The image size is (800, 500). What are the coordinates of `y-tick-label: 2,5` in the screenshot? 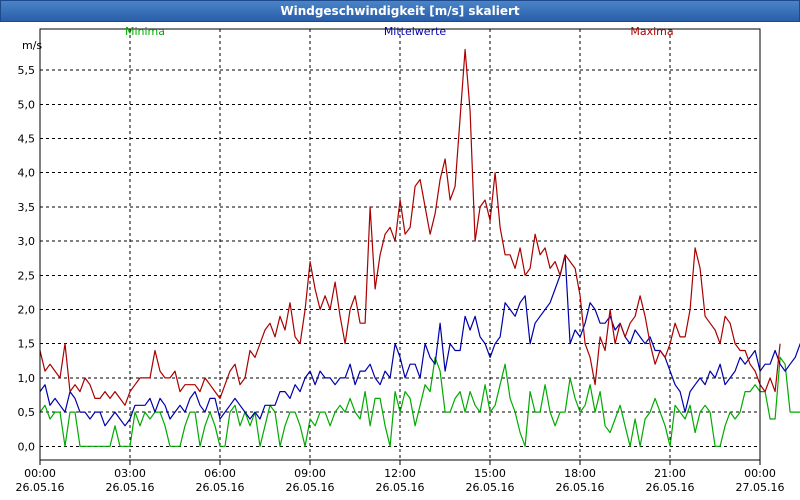 It's located at (27, 275).